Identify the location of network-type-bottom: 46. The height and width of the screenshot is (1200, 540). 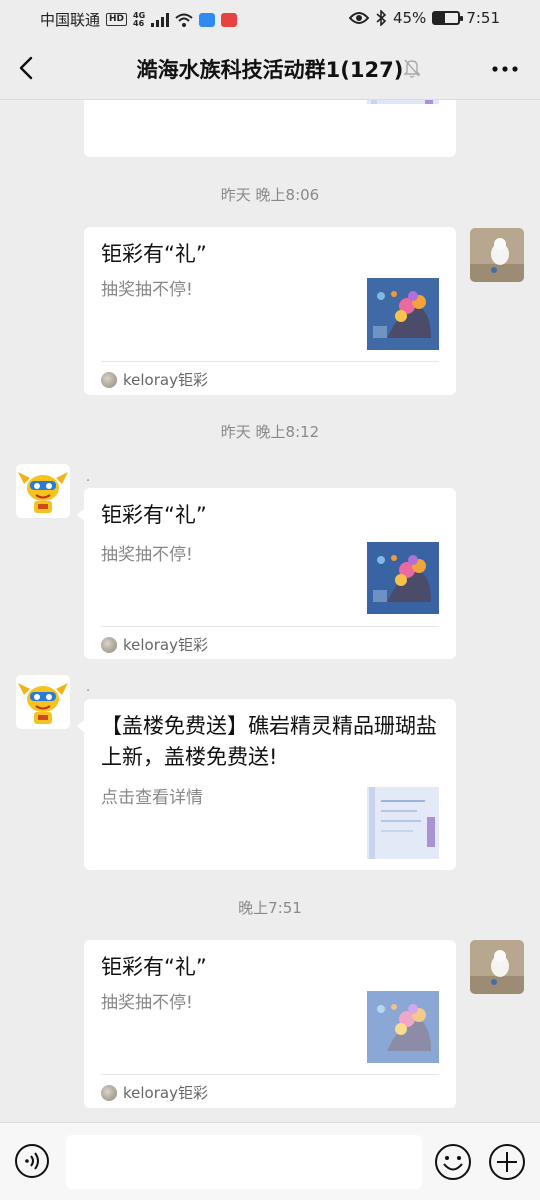
(139, 23).